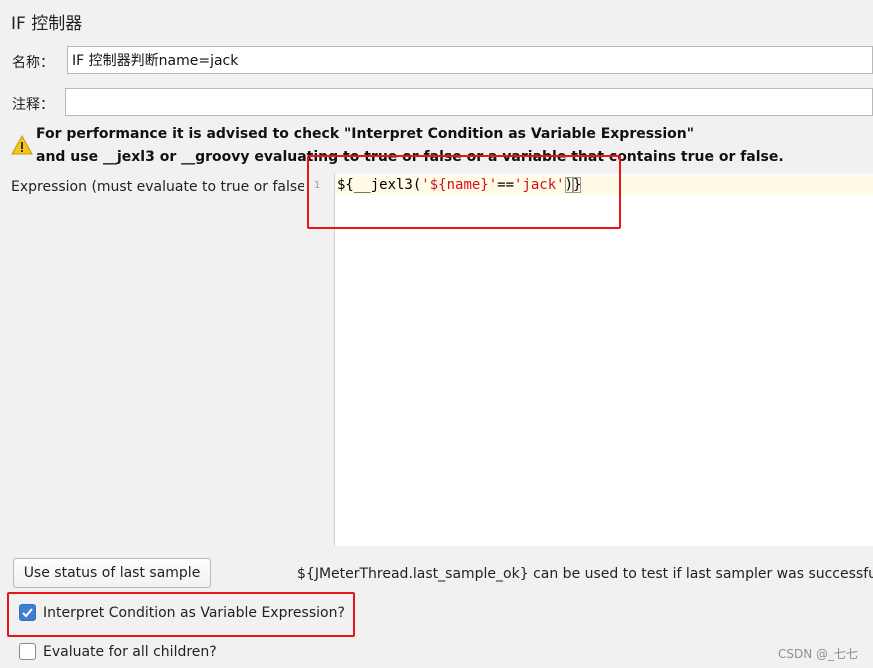  What do you see at coordinates (112, 573) in the screenshot?
I see `use-status-button: Use status of last sample` at bounding box center [112, 573].